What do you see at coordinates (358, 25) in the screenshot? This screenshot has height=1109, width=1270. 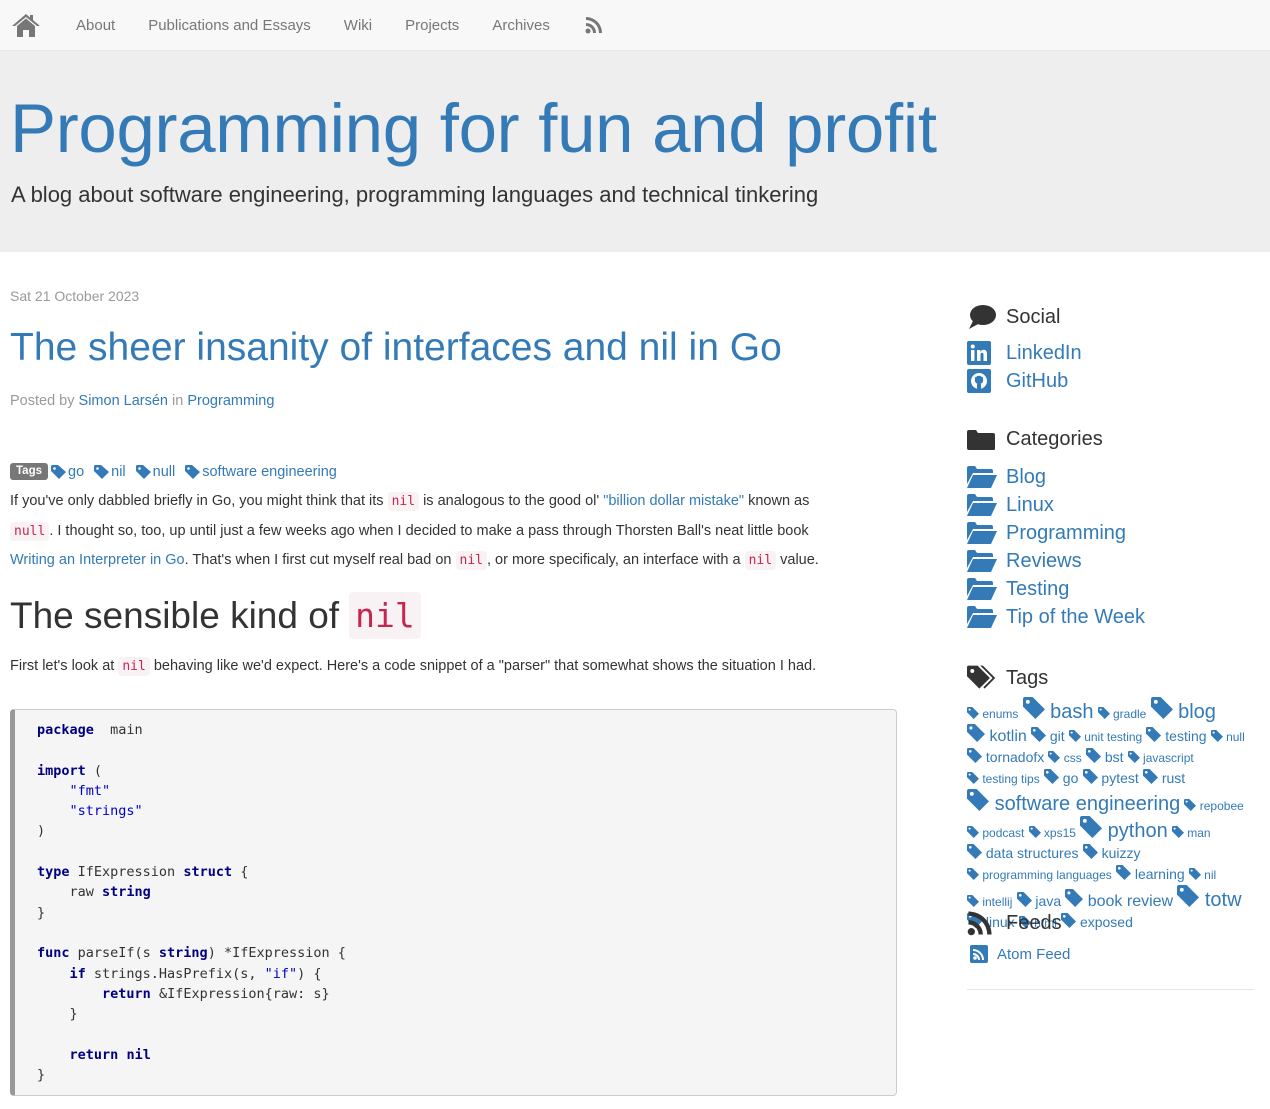 I see `nav-wiki: Wiki` at bounding box center [358, 25].